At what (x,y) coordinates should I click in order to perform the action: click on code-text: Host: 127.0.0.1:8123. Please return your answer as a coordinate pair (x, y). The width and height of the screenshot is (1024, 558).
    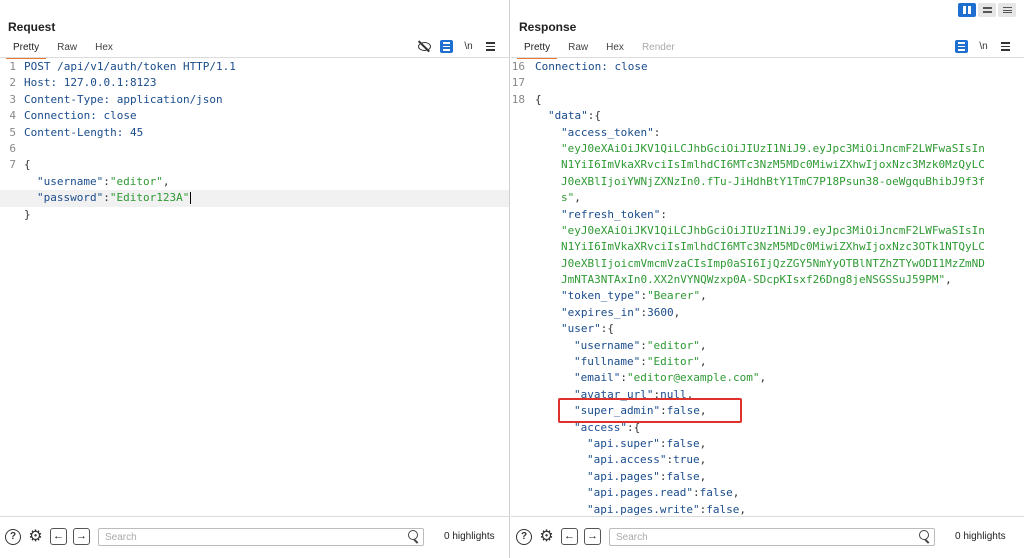
    Looking at the image, I should click on (90, 83).